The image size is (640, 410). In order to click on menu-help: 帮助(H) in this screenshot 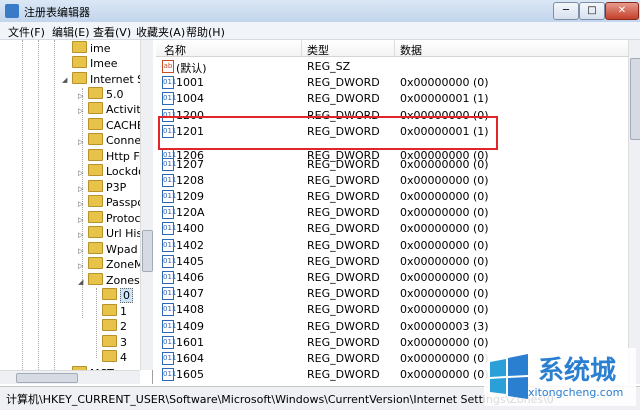, I will do `click(205, 32)`.